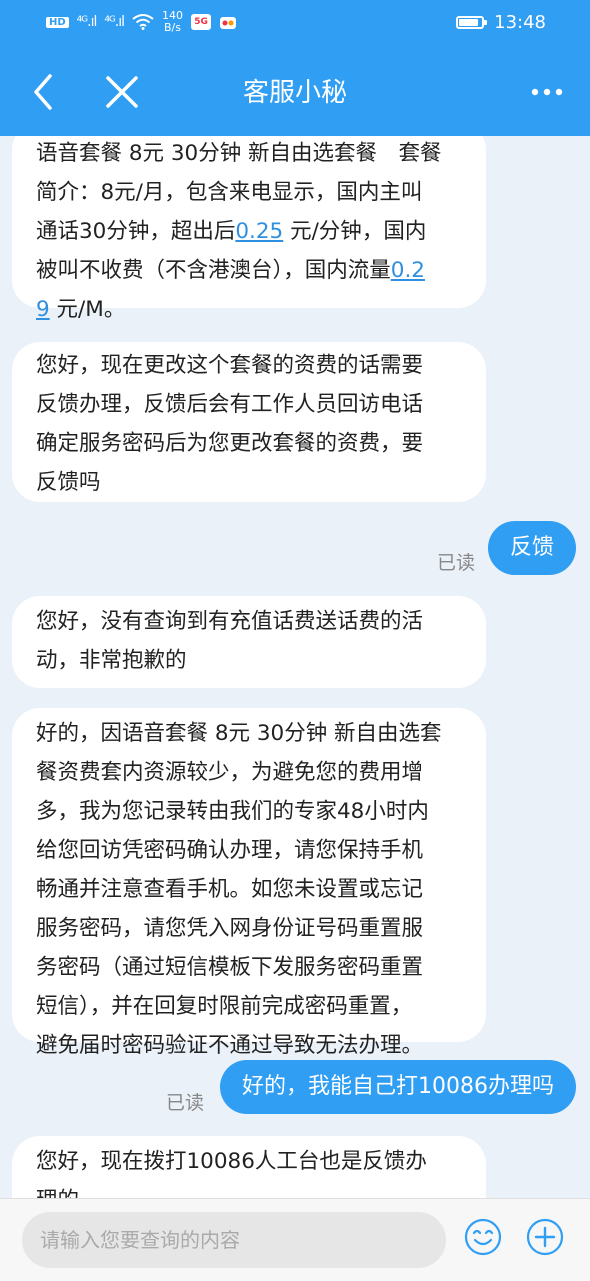 This screenshot has height=1281, width=590. I want to click on smiley-icon, so click(483, 1237).